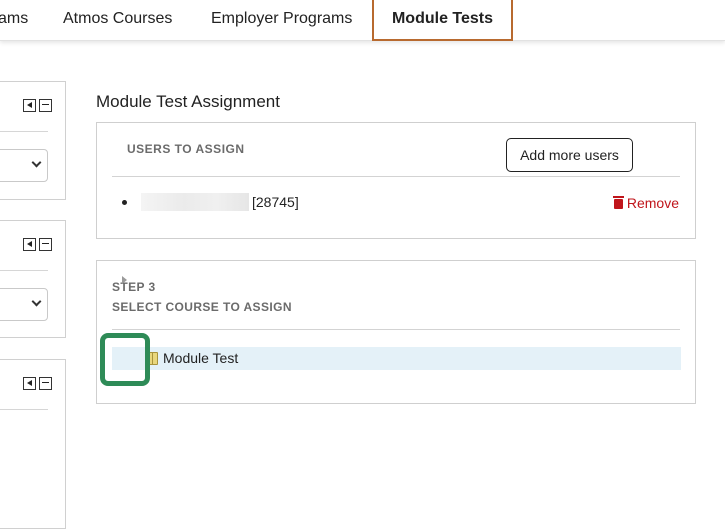  What do you see at coordinates (124, 280) in the screenshot?
I see `expand-arrow-icon` at bounding box center [124, 280].